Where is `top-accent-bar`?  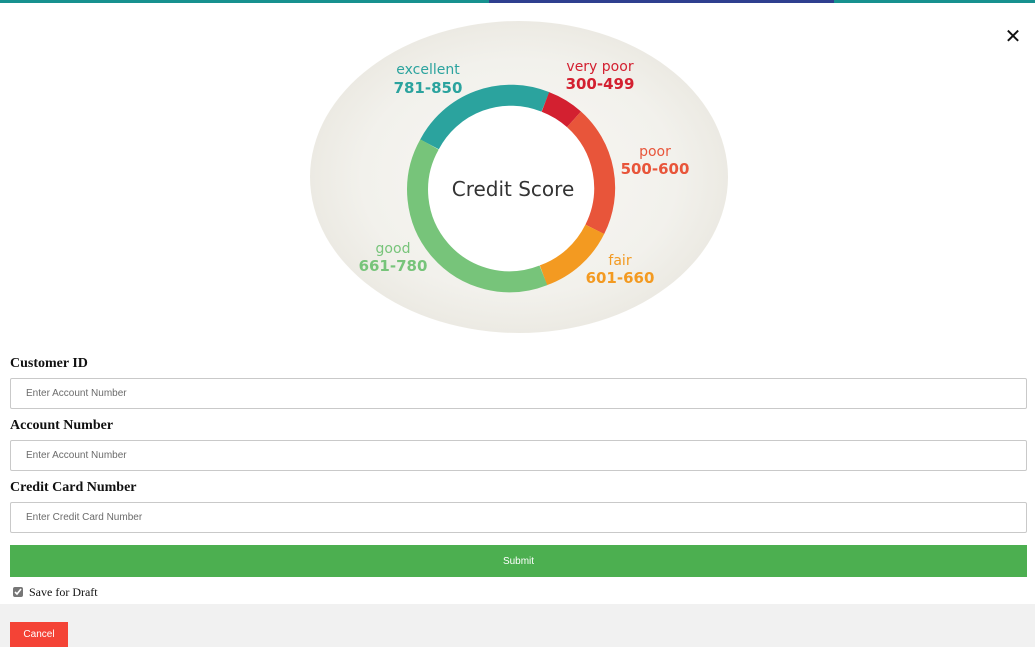
top-accent-bar is located at coordinates (517, 1).